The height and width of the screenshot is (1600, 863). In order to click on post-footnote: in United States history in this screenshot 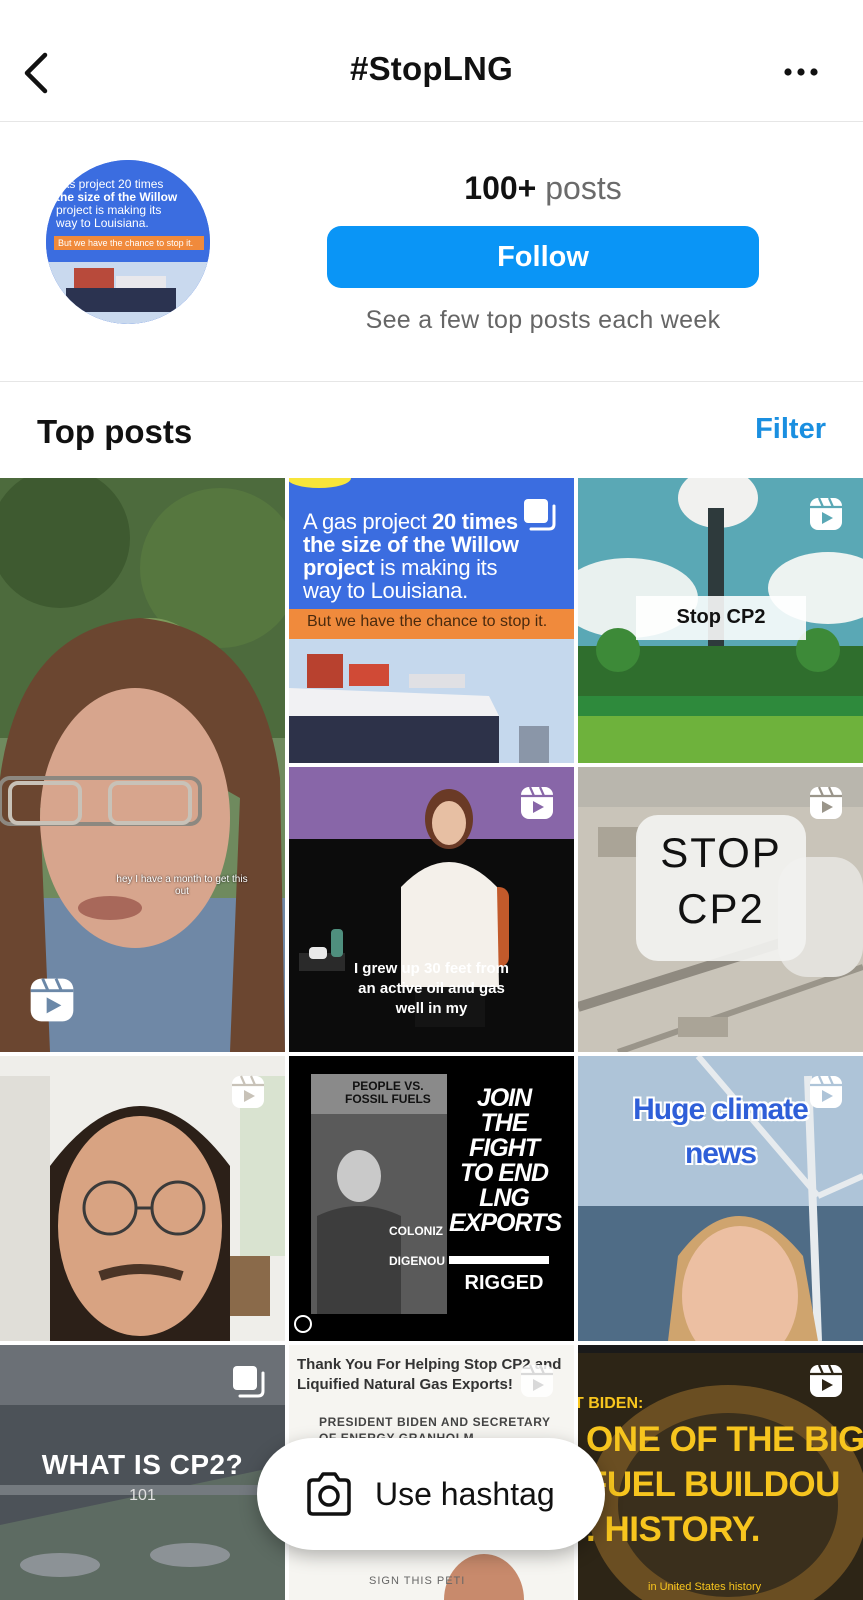, I will do `click(705, 1587)`.